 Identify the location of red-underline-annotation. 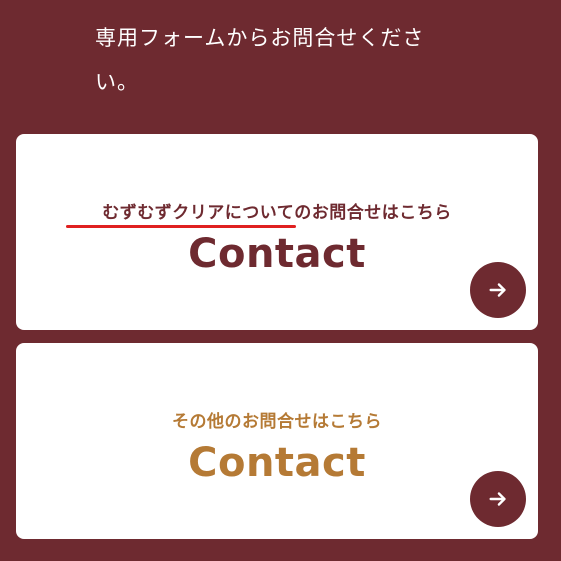
(181, 226).